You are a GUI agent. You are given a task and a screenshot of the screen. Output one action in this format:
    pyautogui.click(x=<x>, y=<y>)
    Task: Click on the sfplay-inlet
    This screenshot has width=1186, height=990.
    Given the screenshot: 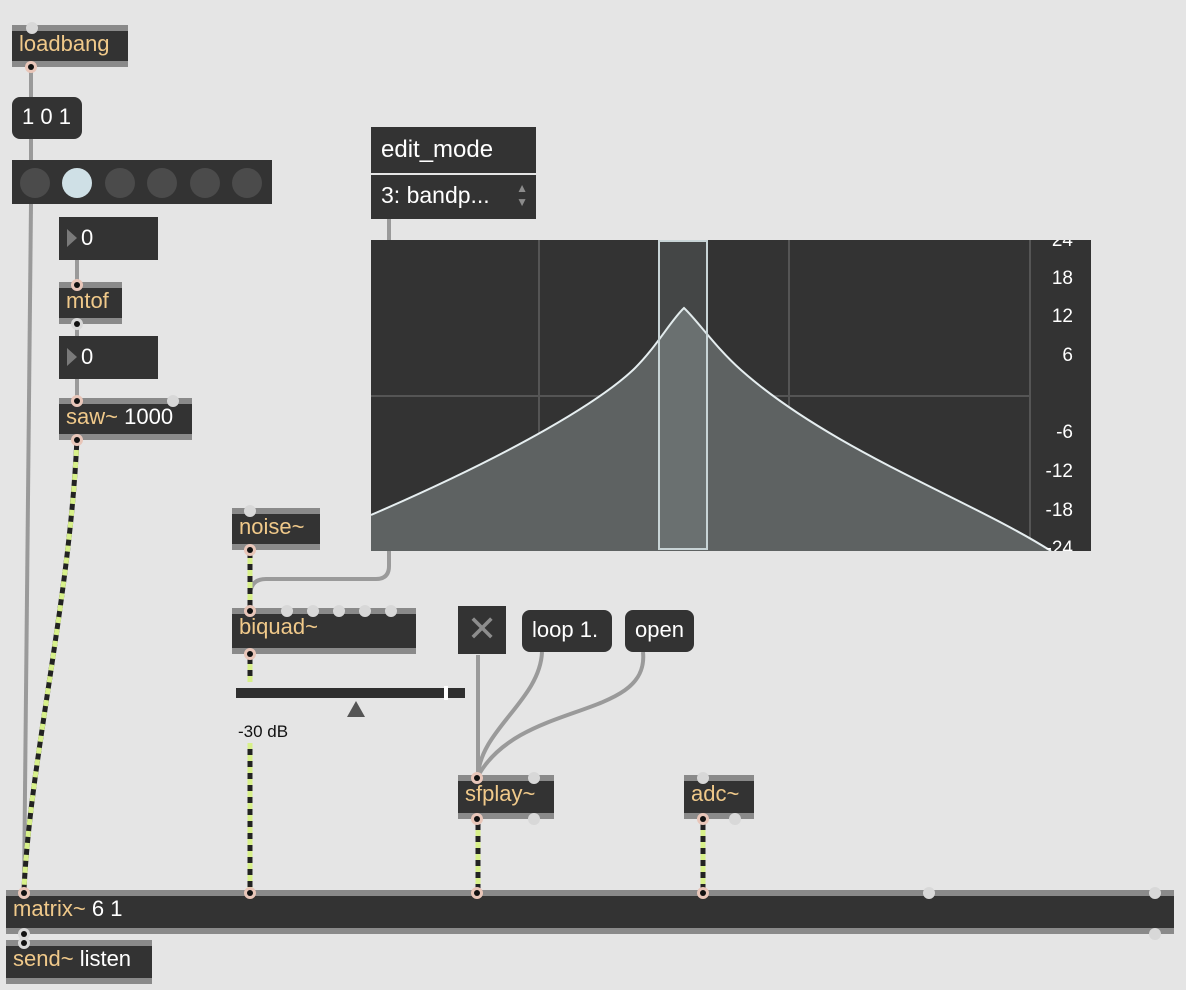 What is the action you would take?
    pyautogui.click(x=477, y=778)
    